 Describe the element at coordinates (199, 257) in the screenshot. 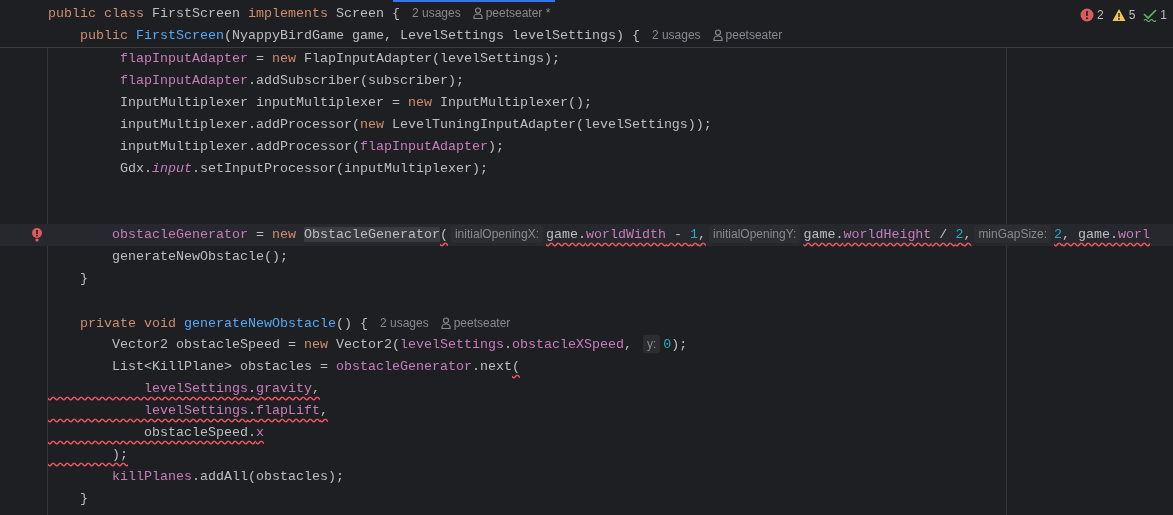

I see `code-line: generateNewObstacle();` at that location.